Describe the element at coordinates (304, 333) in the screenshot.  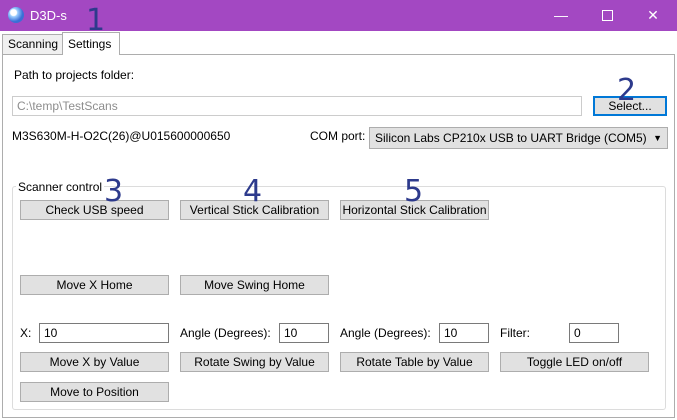
I see `angle-swing-field` at that location.